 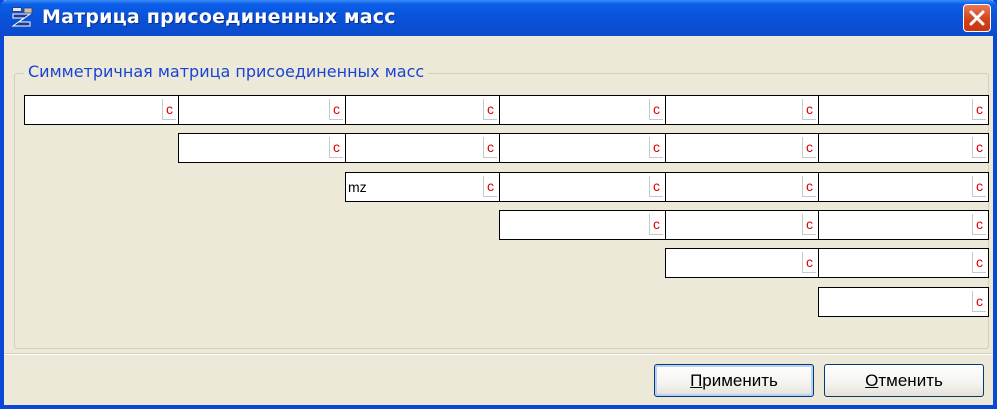 I want to click on matrix-cell-r1-c1: c, so click(x=101, y=110).